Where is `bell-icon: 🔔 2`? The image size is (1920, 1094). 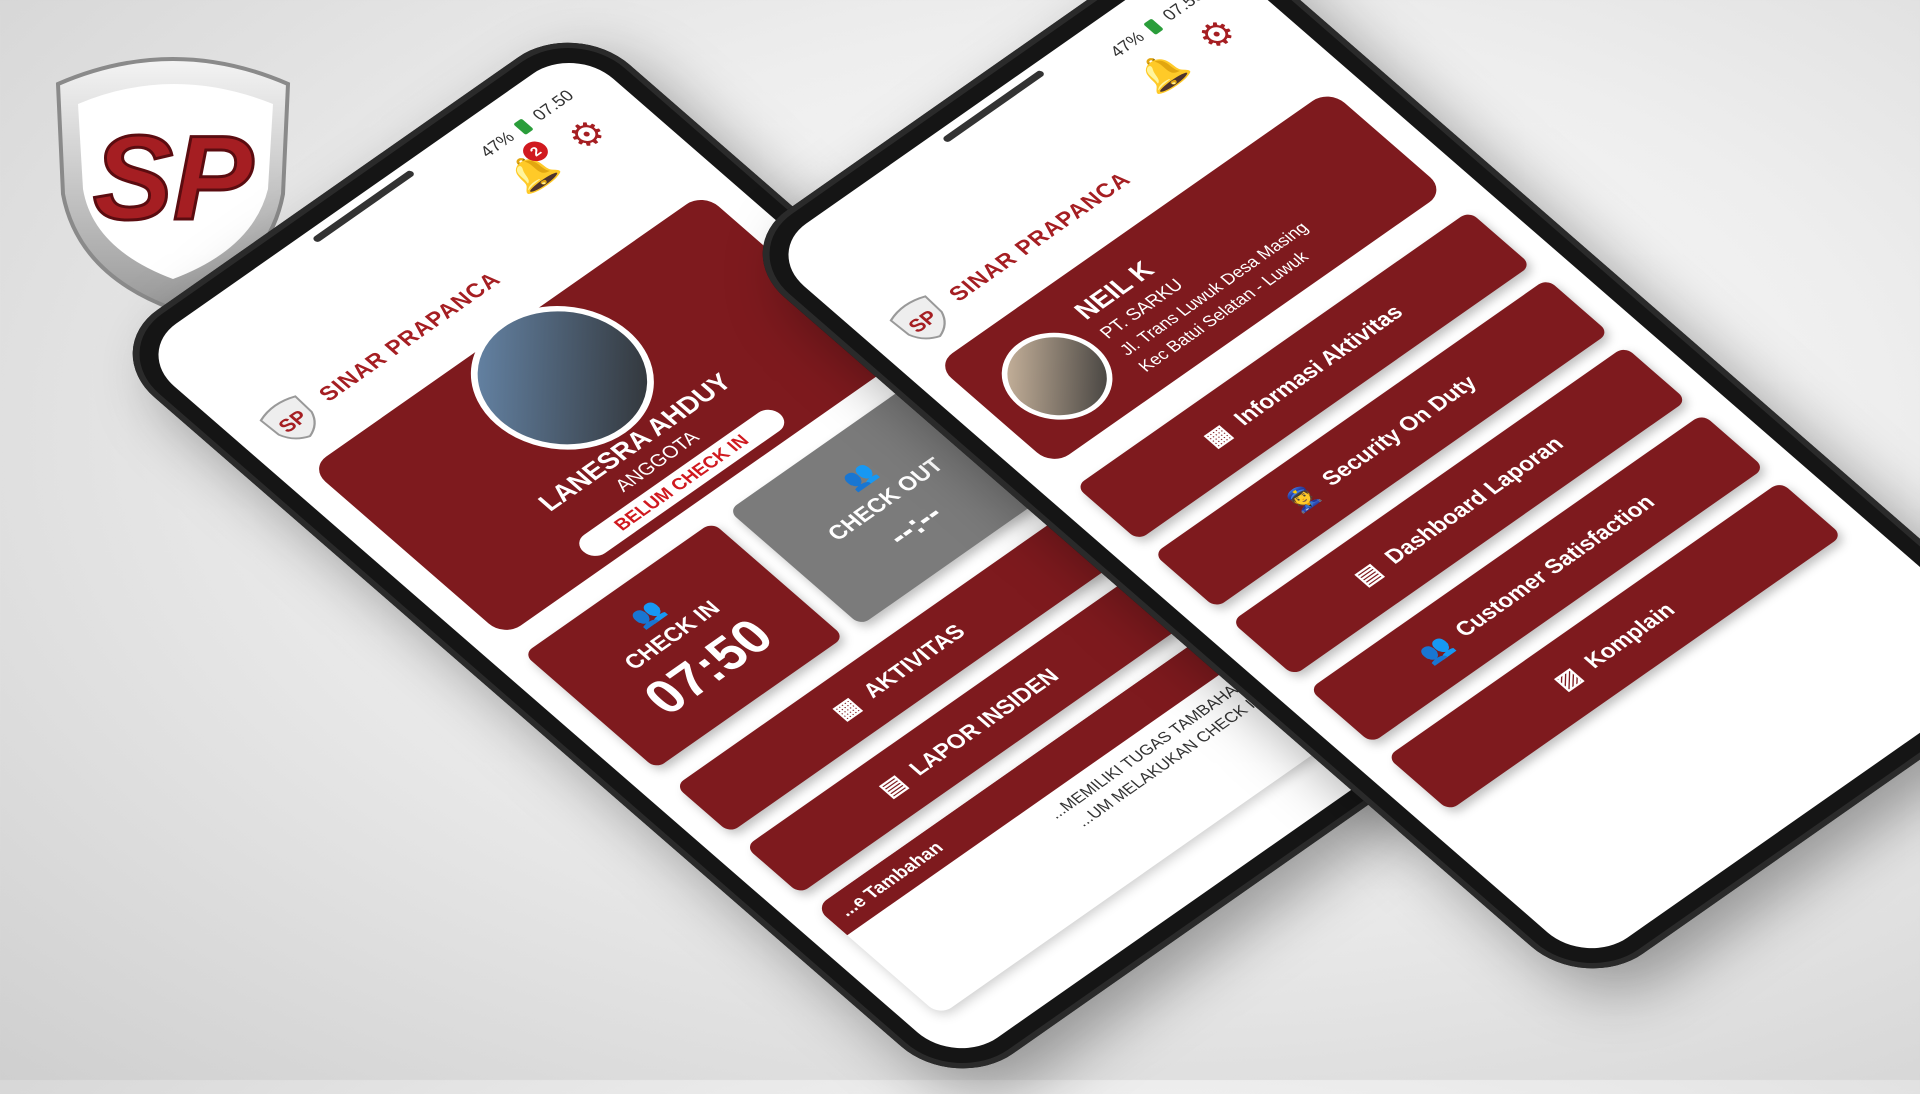
bell-icon: 🔔 2 is located at coordinates (532, 168).